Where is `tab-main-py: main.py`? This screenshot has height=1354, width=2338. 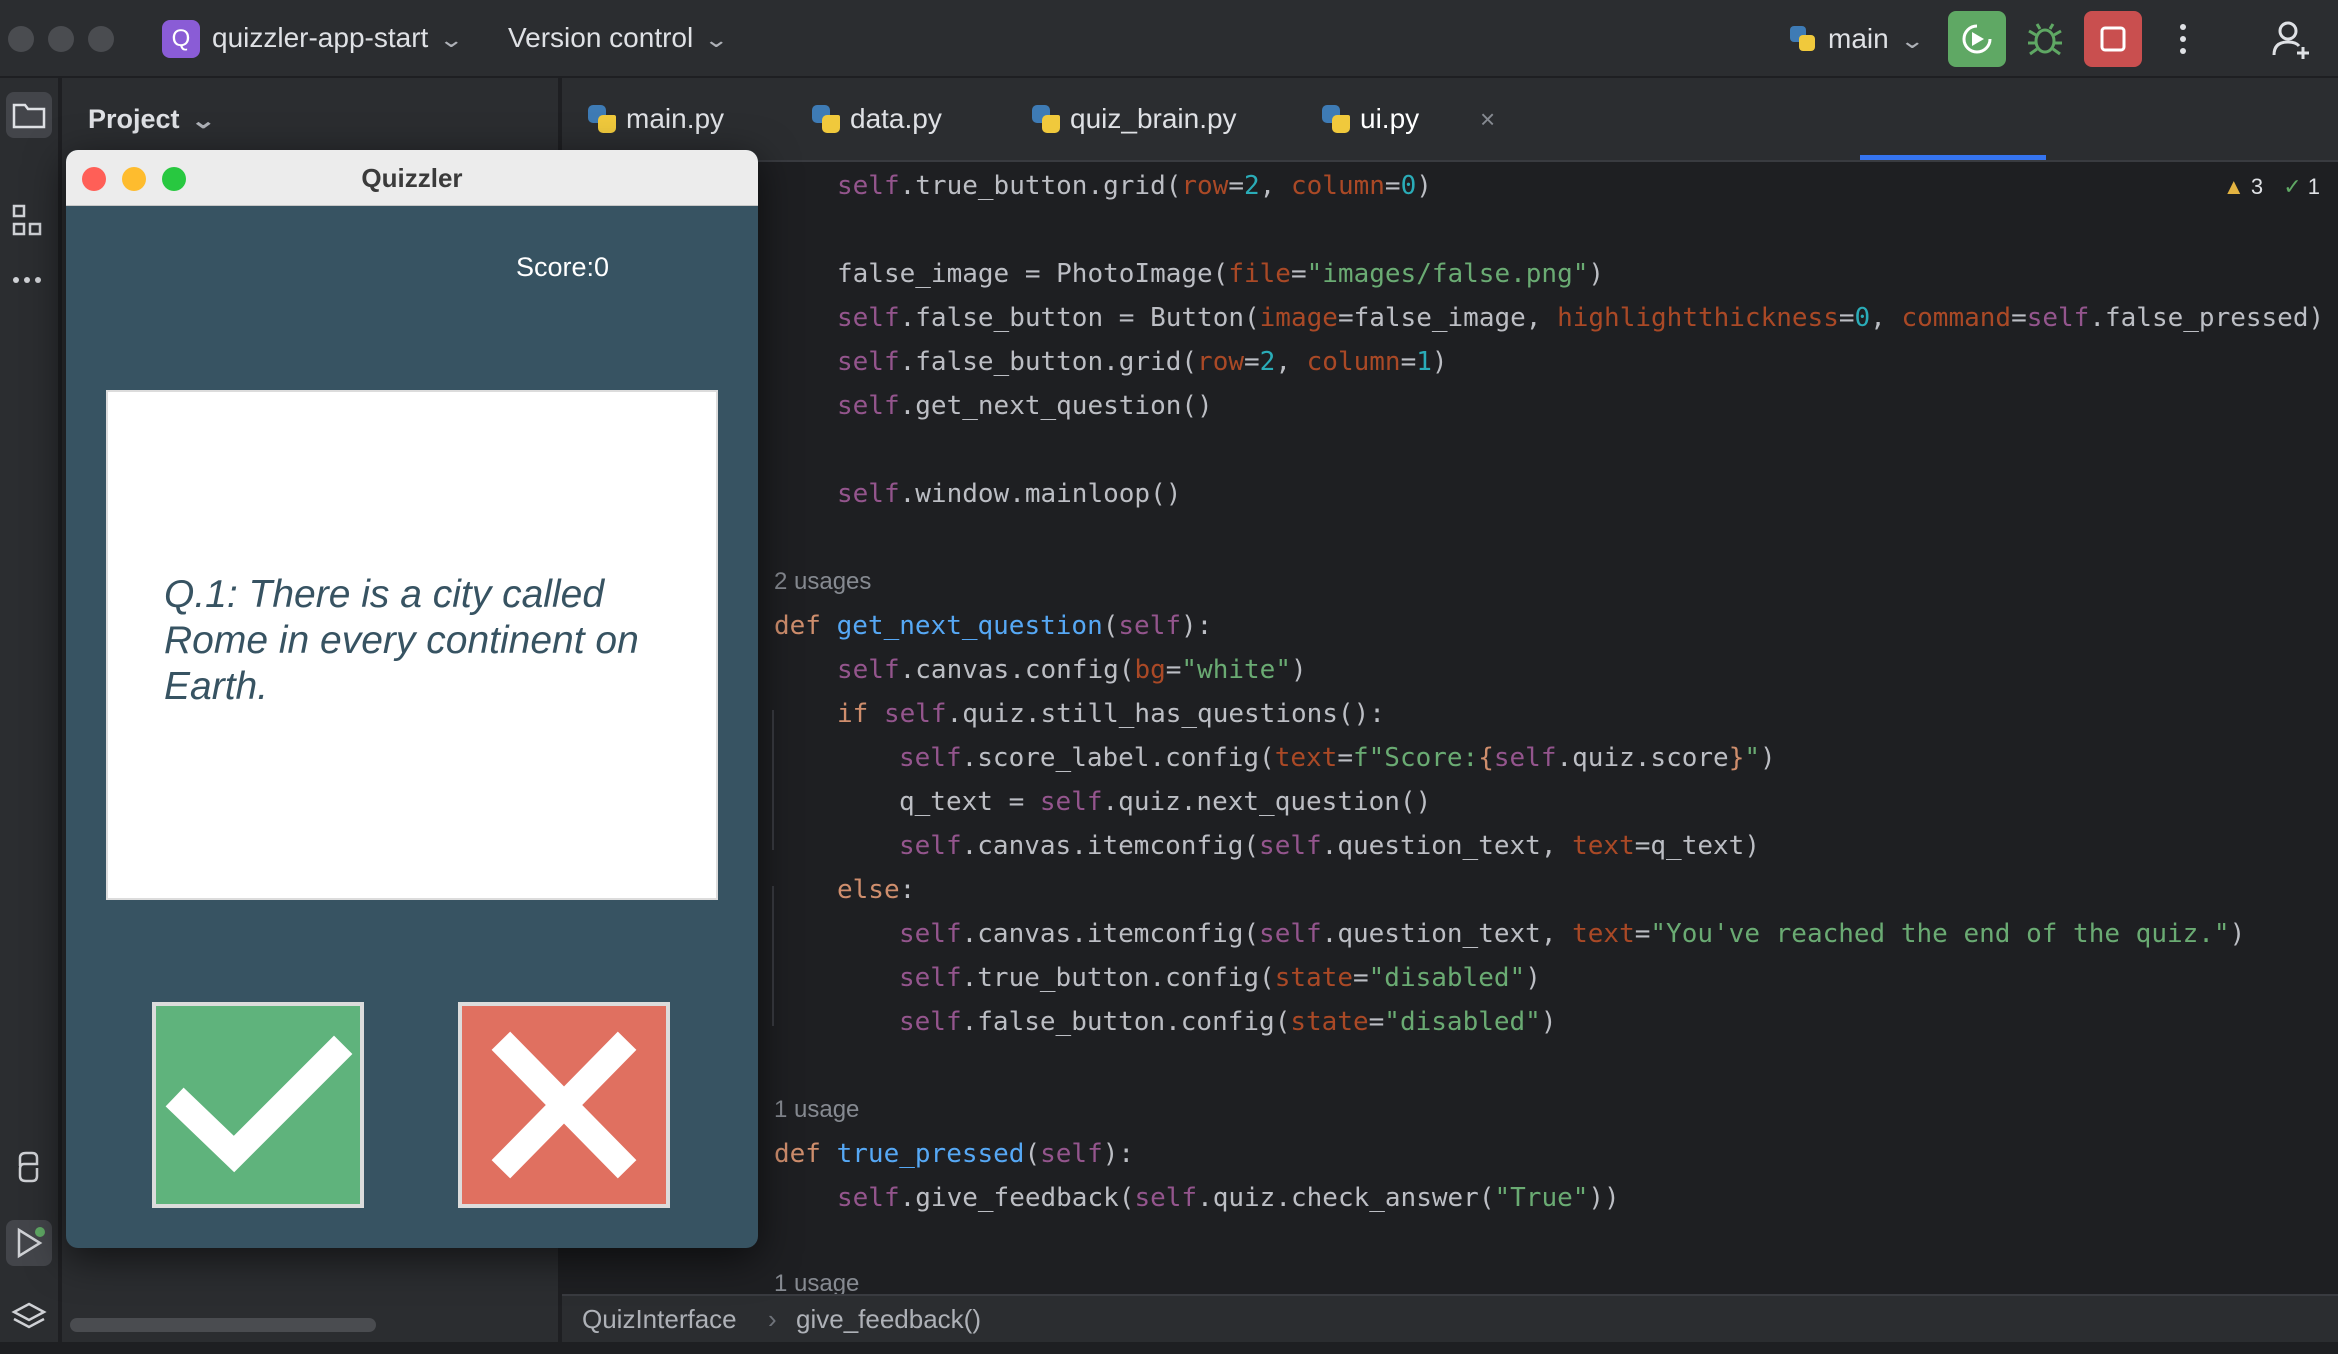
tab-main-py: main.py is located at coordinates (673, 119).